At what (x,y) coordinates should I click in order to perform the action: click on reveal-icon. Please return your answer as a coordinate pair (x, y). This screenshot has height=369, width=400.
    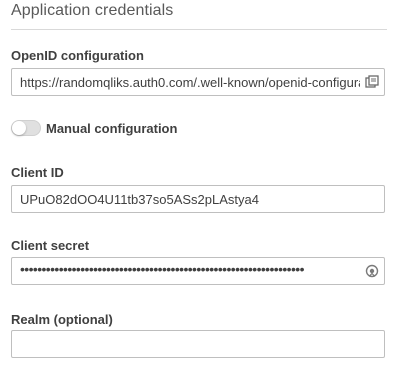
    Looking at the image, I should click on (372, 271).